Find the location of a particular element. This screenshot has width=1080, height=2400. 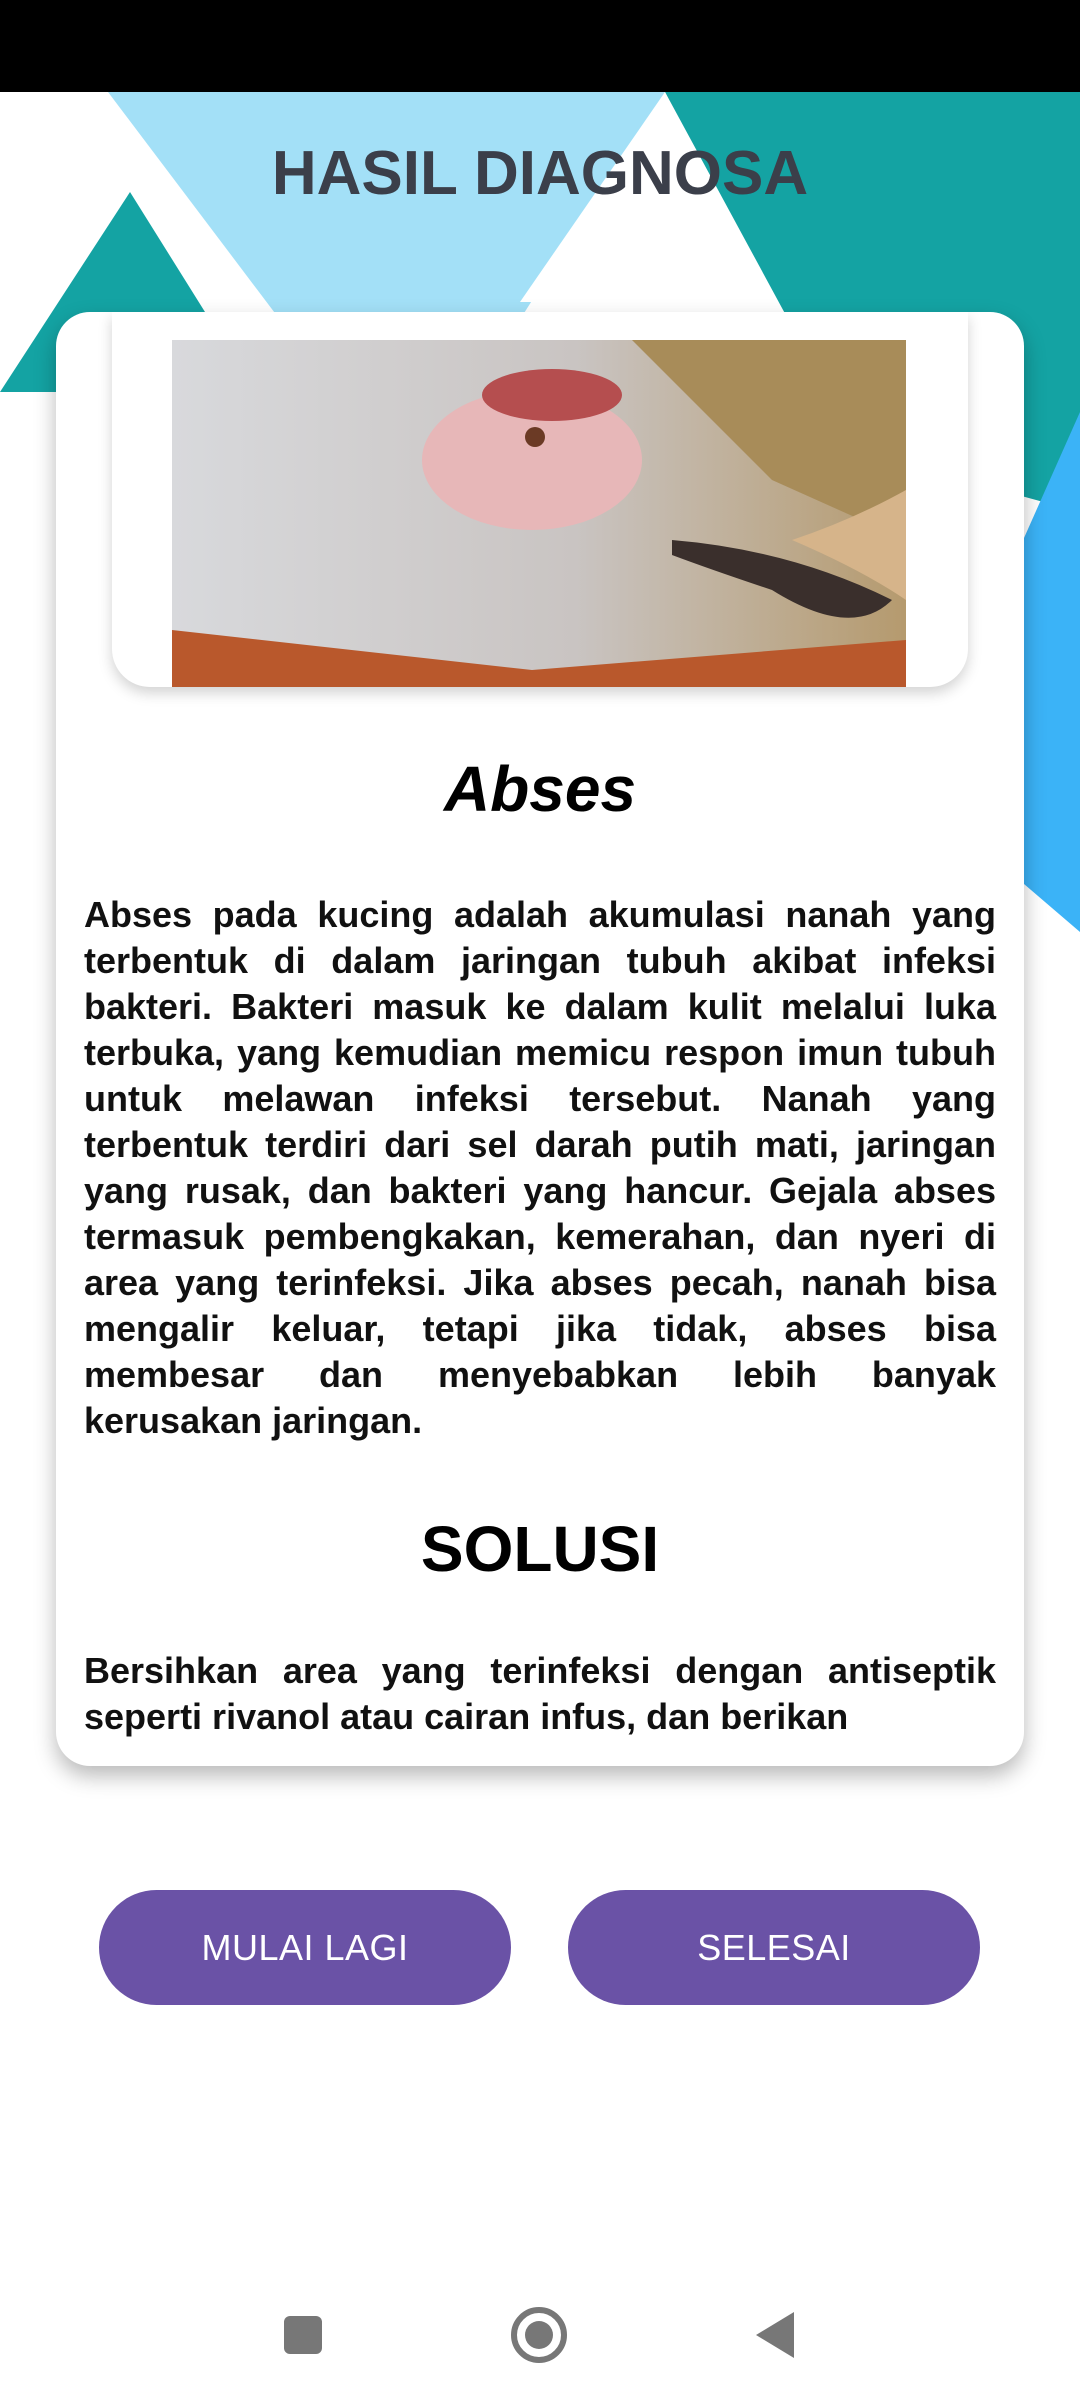

cat-abscess-photo is located at coordinates (539, 513).